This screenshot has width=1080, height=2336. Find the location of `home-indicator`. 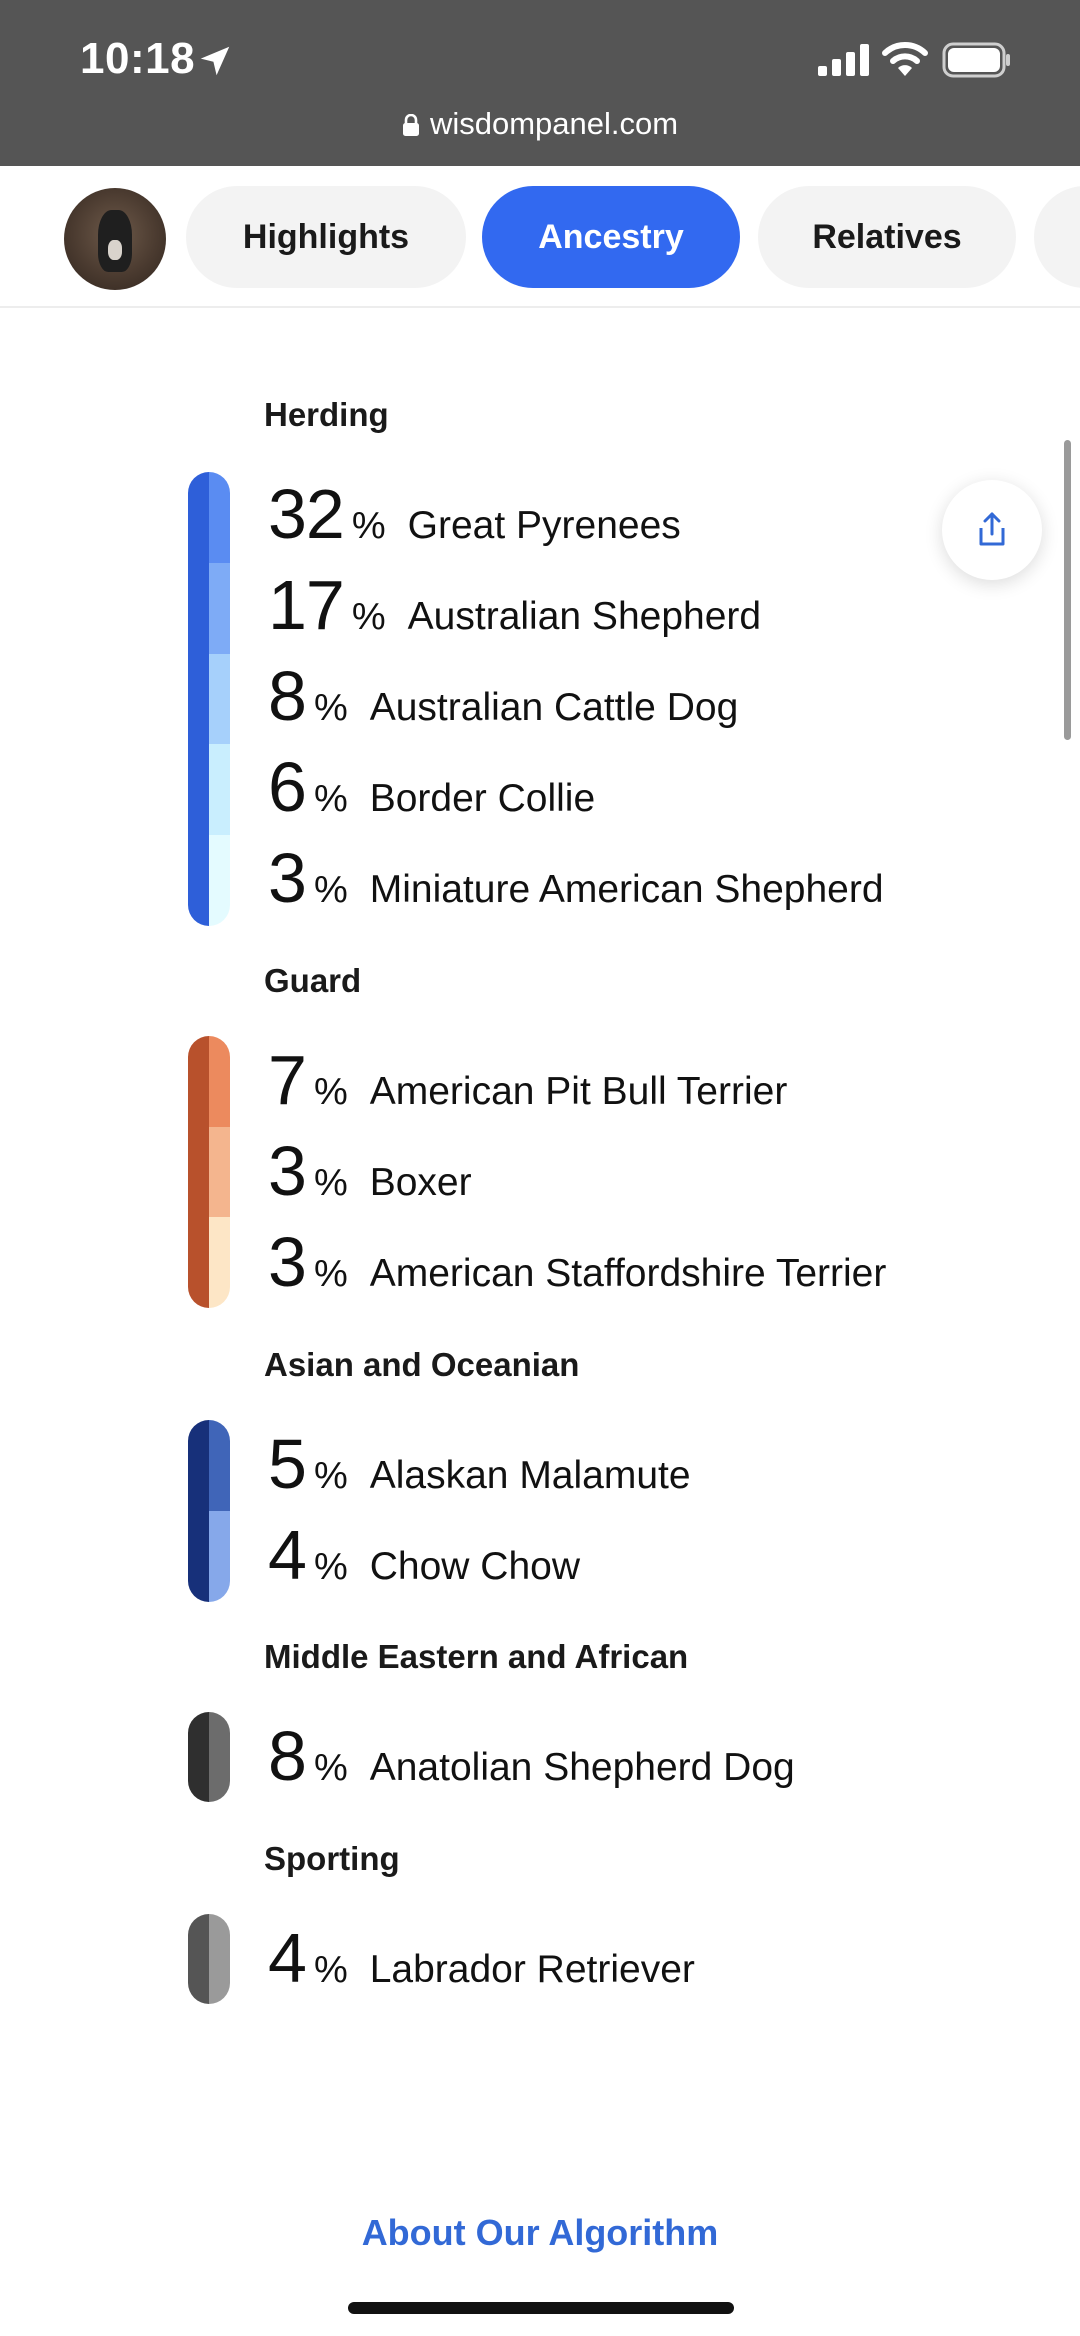

home-indicator is located at coordinates (541, 2308).